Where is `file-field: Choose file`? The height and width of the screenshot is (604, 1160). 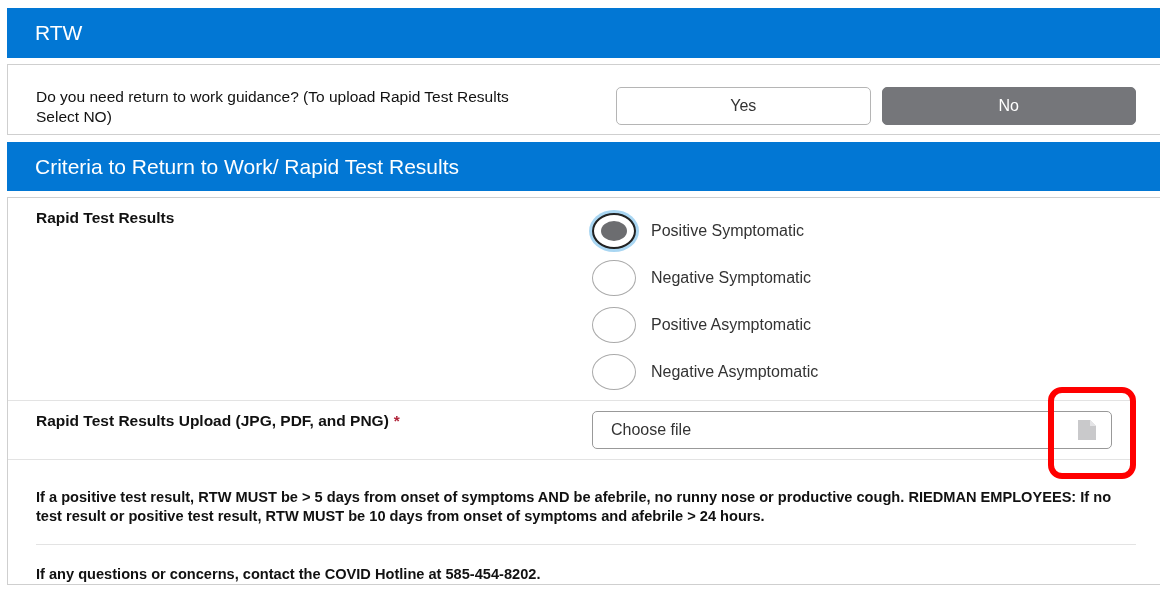 file-field: Choose file is located at coordinates (852, 430).